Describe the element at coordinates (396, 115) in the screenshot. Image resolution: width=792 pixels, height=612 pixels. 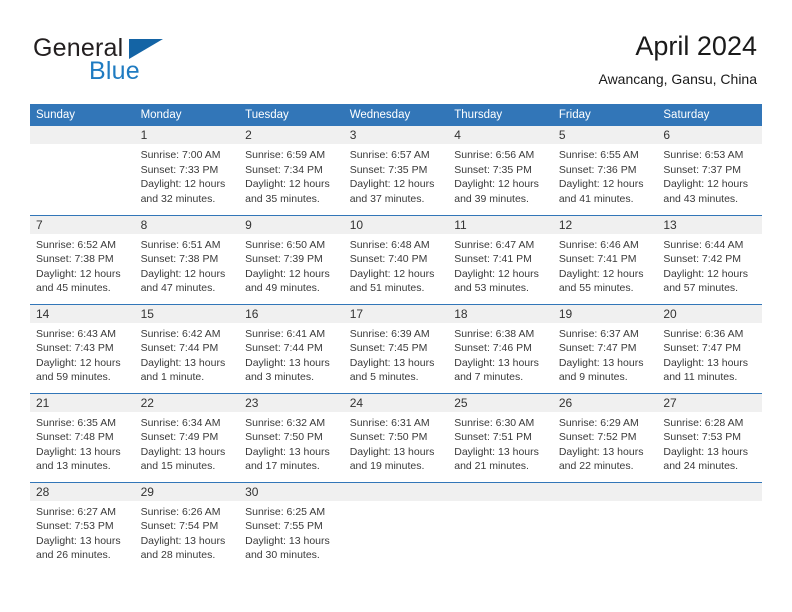
I see `weekday-header-wednesday: Wednesday` at that location.